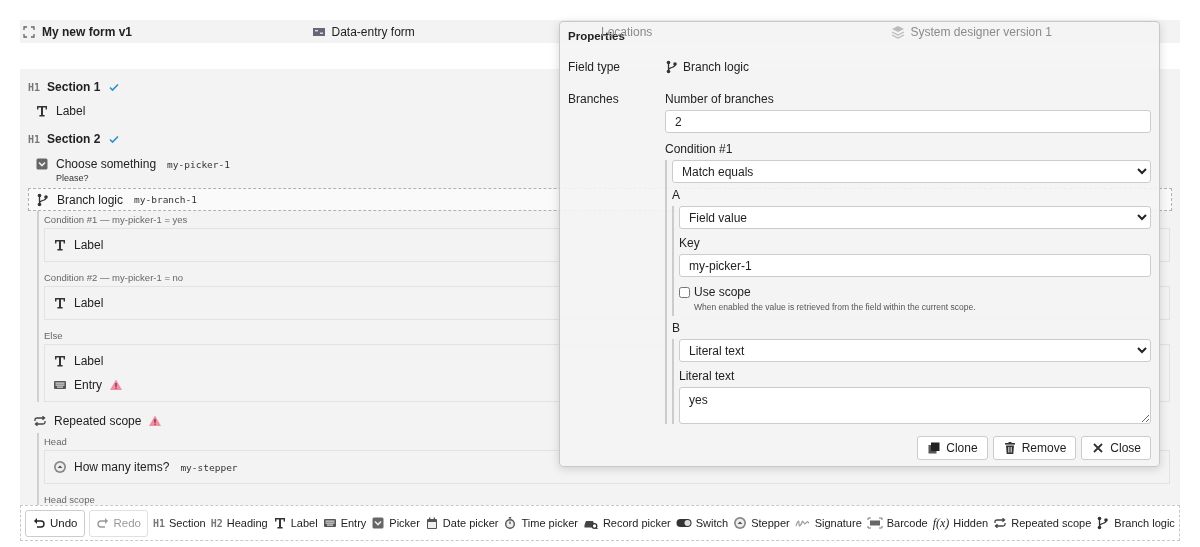 The width and height of the screenshot is (1200, 547). Describe the element at coordinates (74, 139) in the screenshot. I see `section-title: Section 2` at that location.